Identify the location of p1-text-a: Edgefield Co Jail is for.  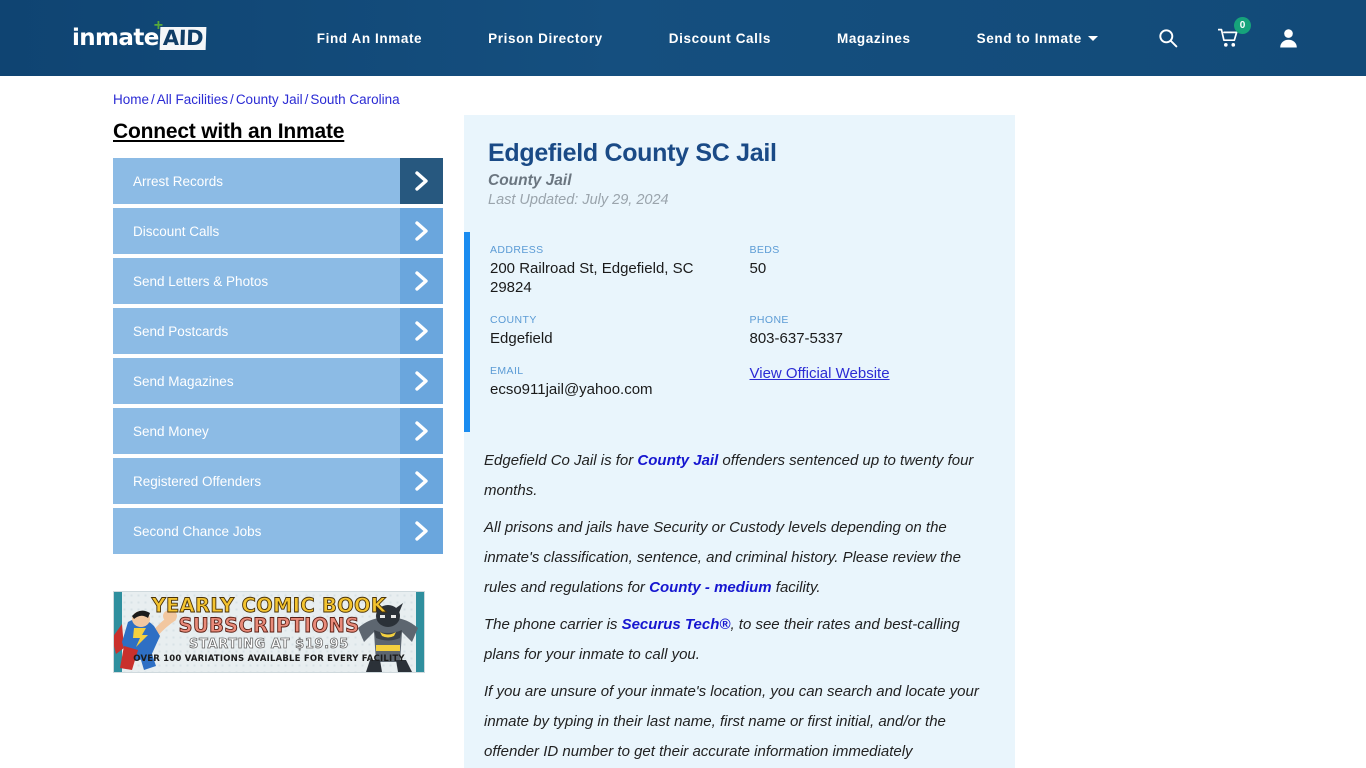
(561, 460).